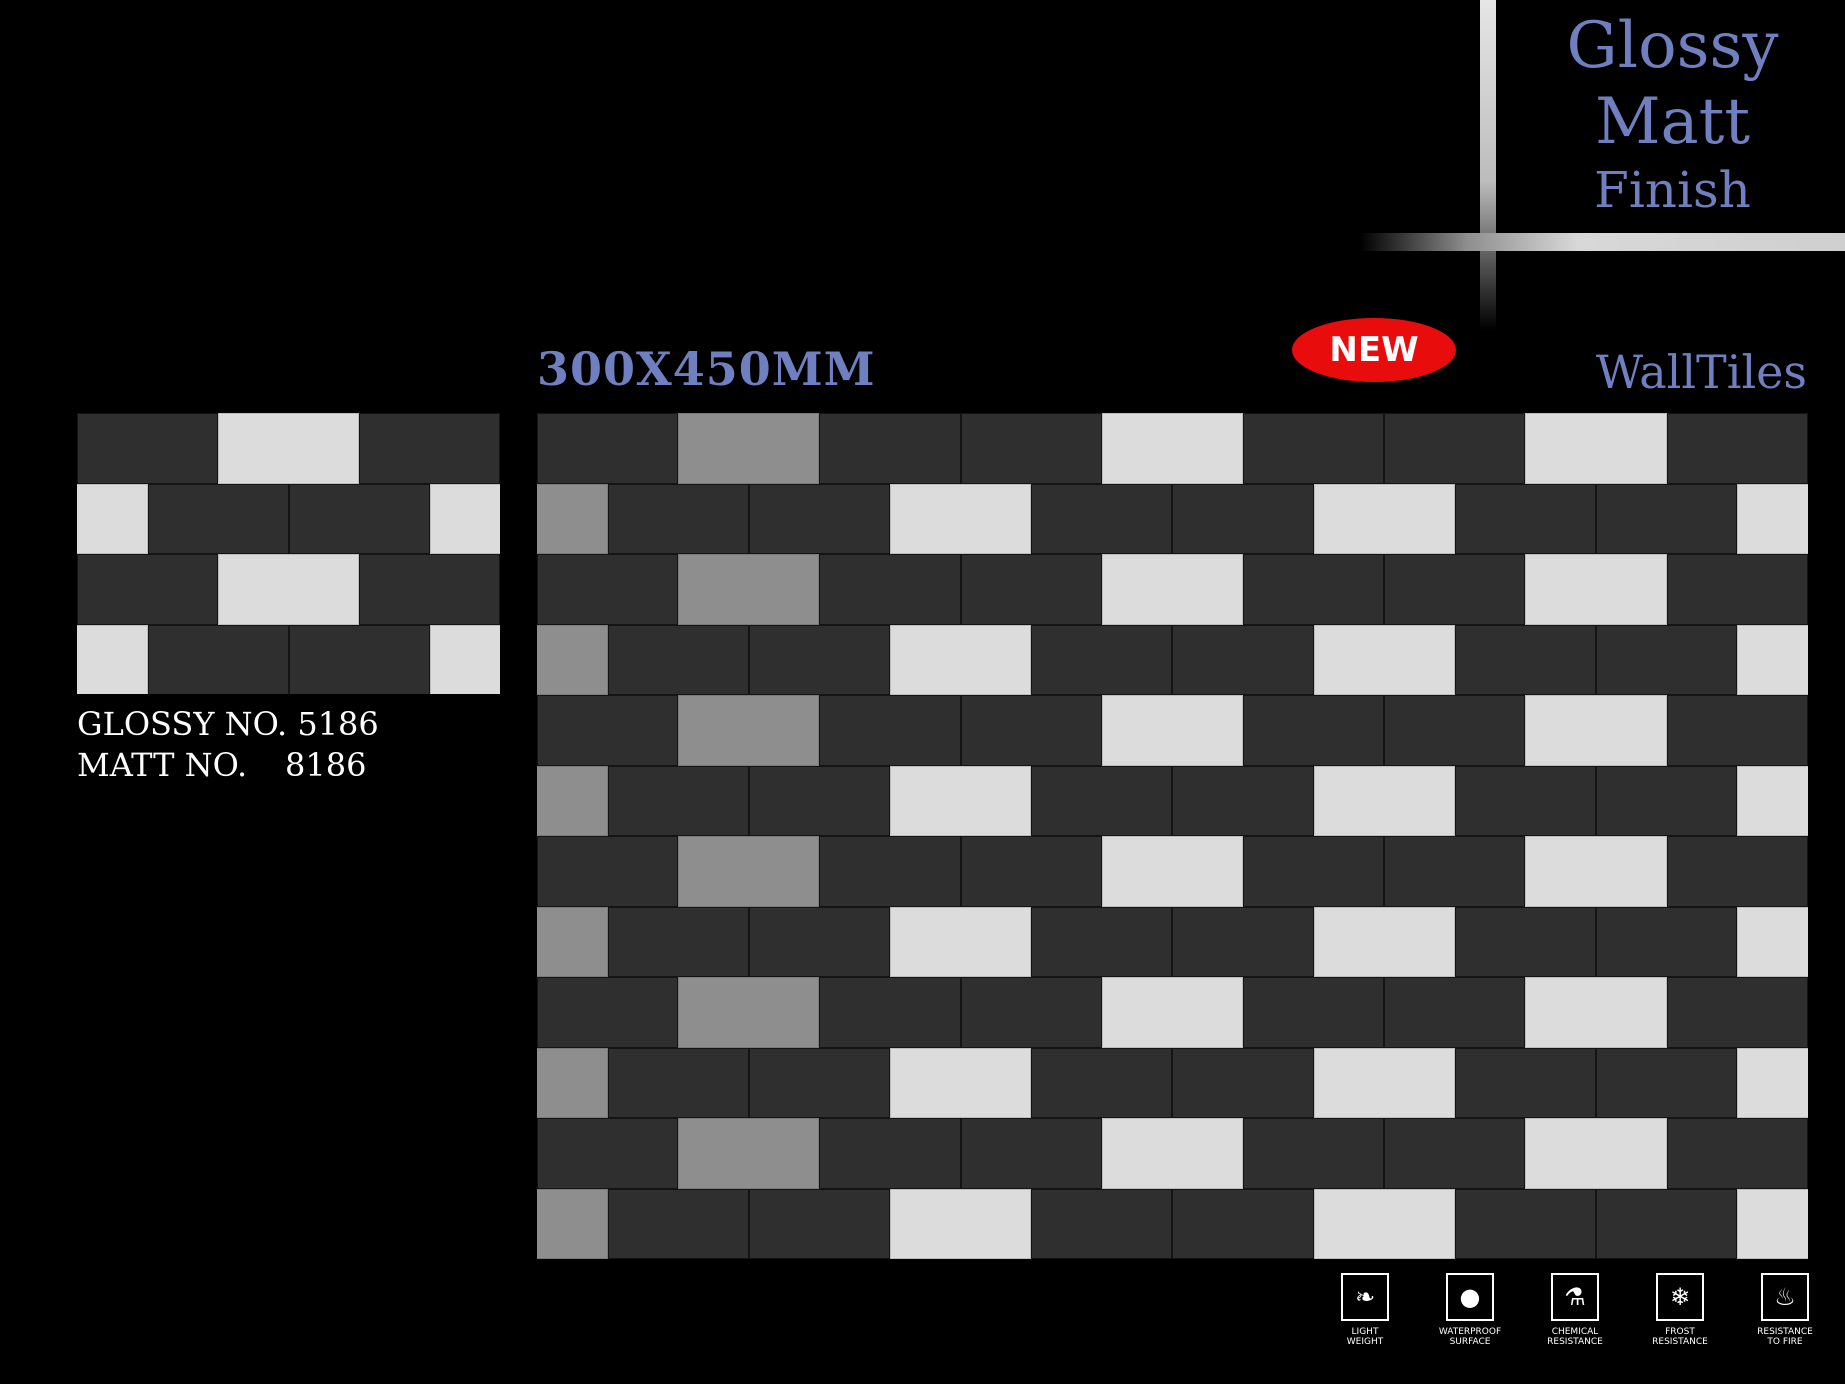 The width and height of the screenshot is (1845, 1384). Describe the element at coordinates (228, 765) in the screenshot. I see `matt-code-row: MATT NO. 8186` at that location.